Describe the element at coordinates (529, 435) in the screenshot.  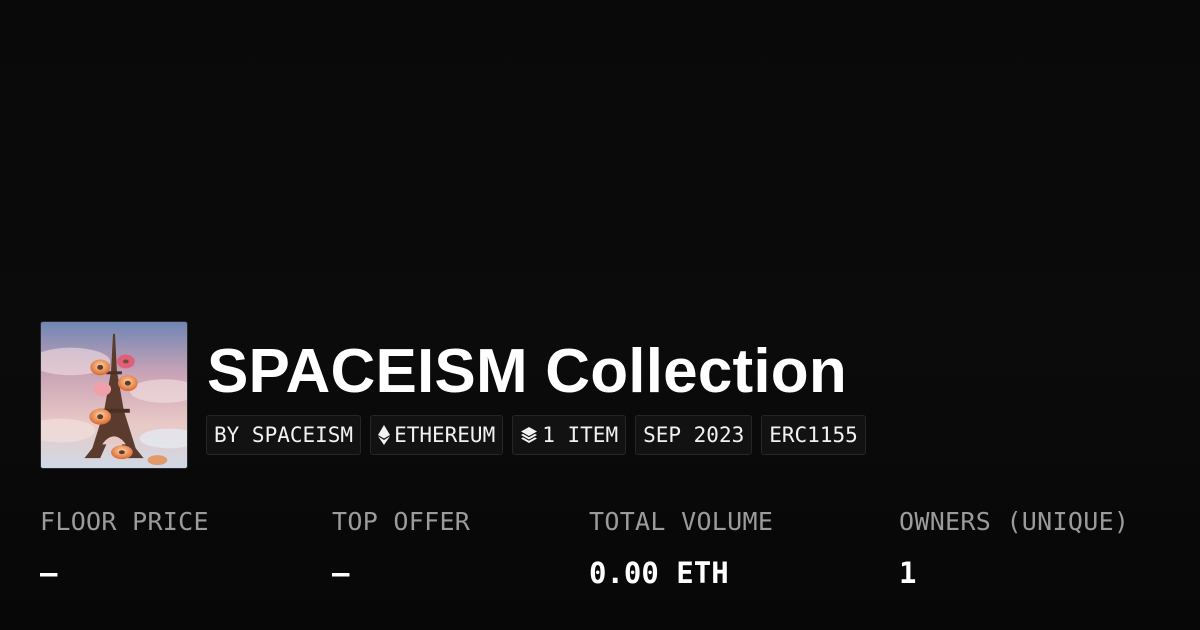
I see `layers-icon` at that location.